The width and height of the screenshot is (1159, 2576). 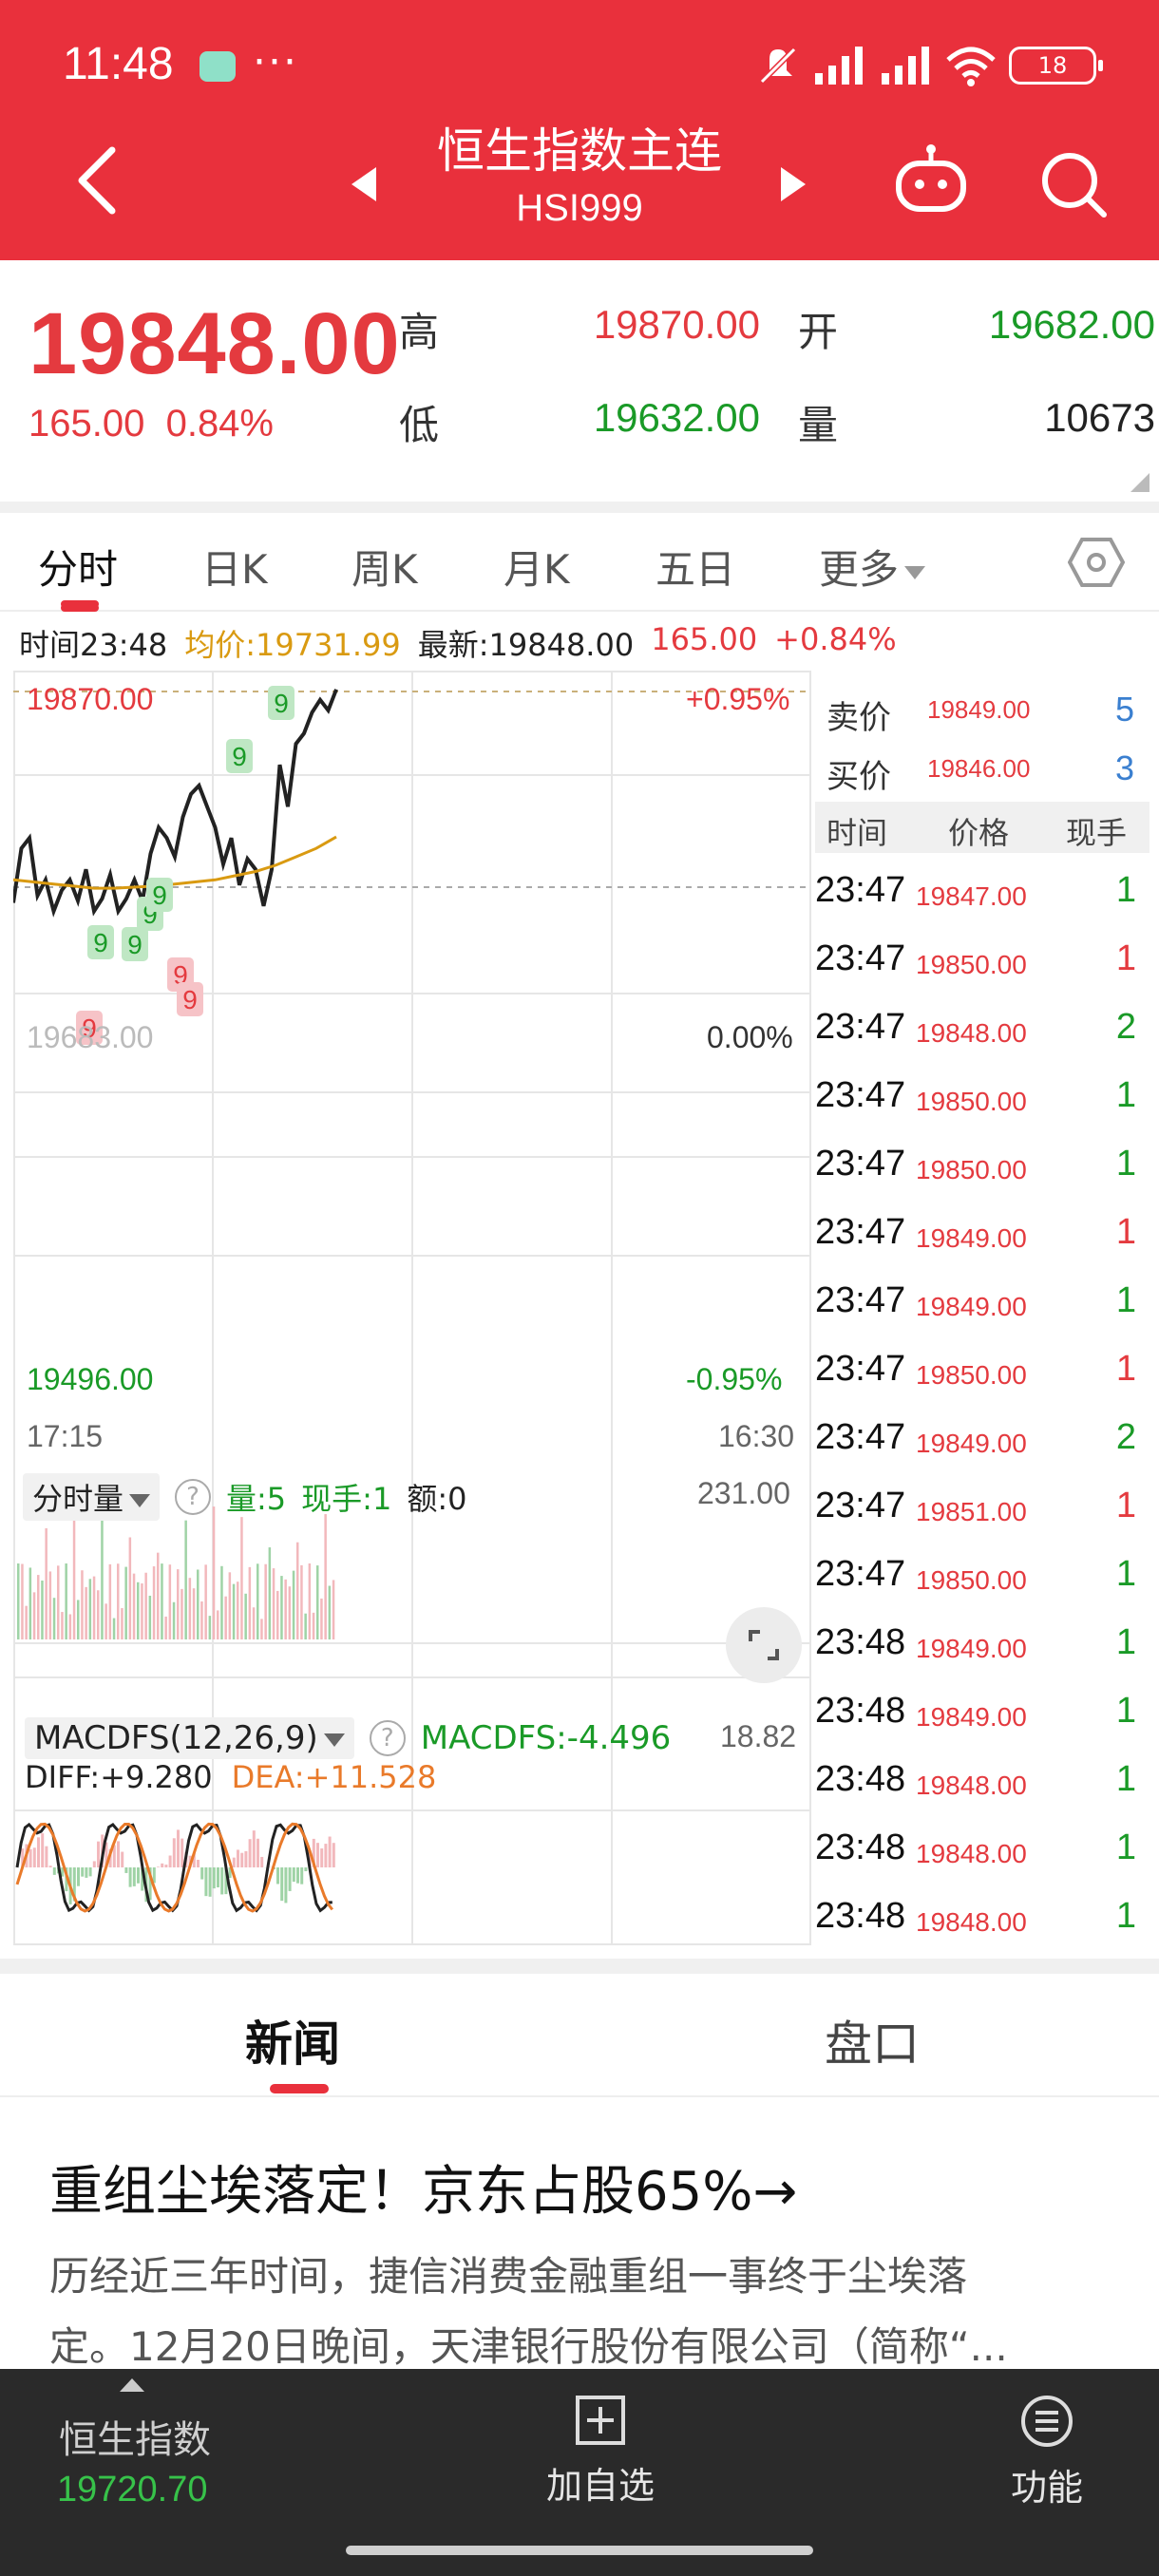 I want to click on home-indicator, so click(x=579, y=2550).